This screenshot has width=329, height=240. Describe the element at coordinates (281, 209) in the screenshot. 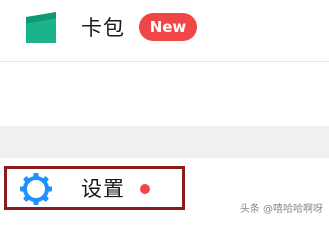

I see `watermark: 头条 @嘻哈哈啊呀` at that location.